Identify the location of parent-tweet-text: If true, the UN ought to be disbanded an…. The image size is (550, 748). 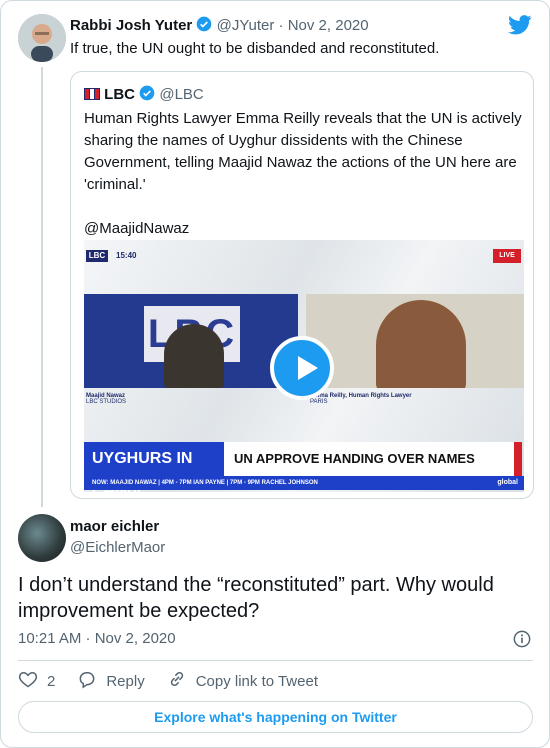
(255, 48).